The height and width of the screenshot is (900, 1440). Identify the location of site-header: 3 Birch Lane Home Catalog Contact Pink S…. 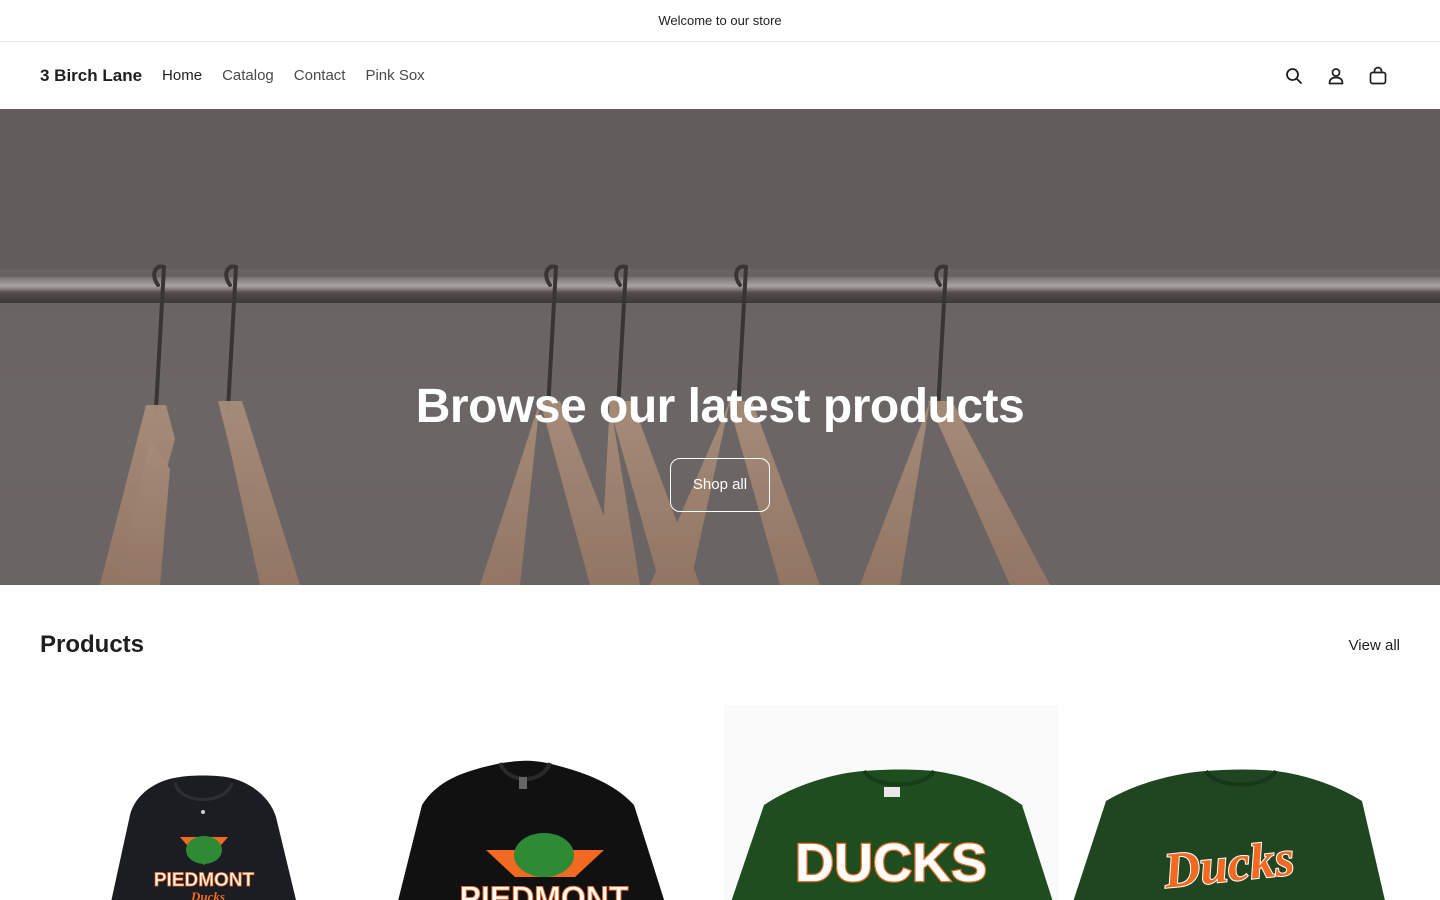
(720, 75).